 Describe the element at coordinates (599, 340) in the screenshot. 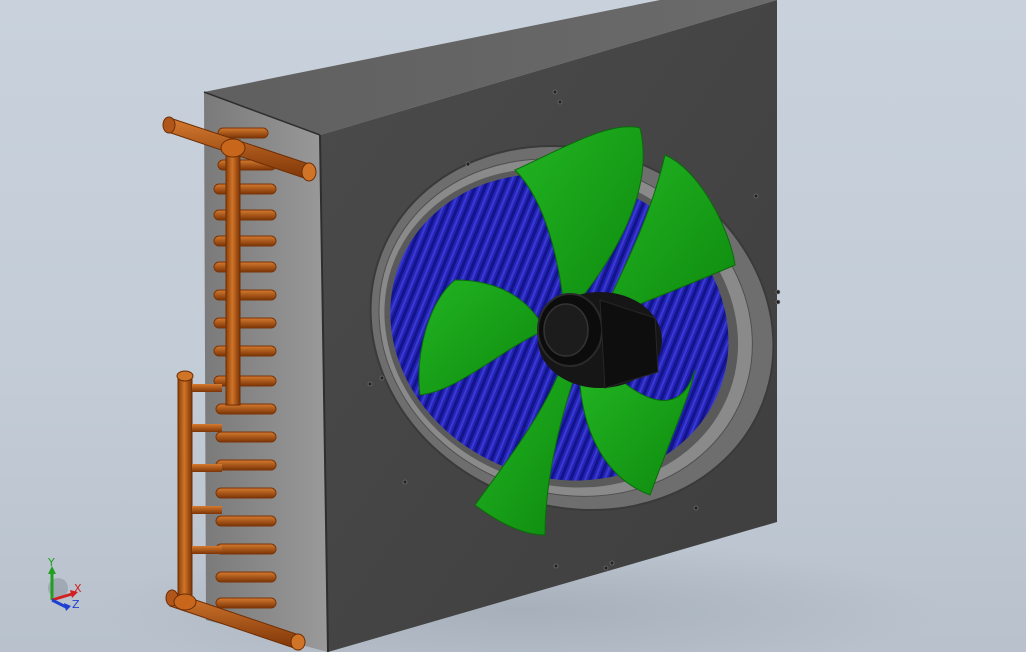

I see `motor-hub` at that location.